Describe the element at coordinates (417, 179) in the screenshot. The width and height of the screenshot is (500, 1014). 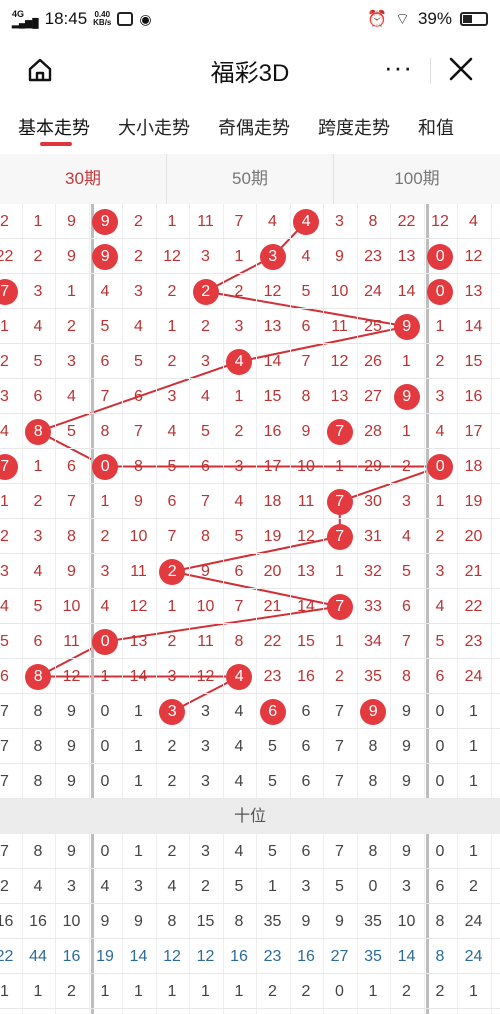
I see `period-100: 100期` at that location.